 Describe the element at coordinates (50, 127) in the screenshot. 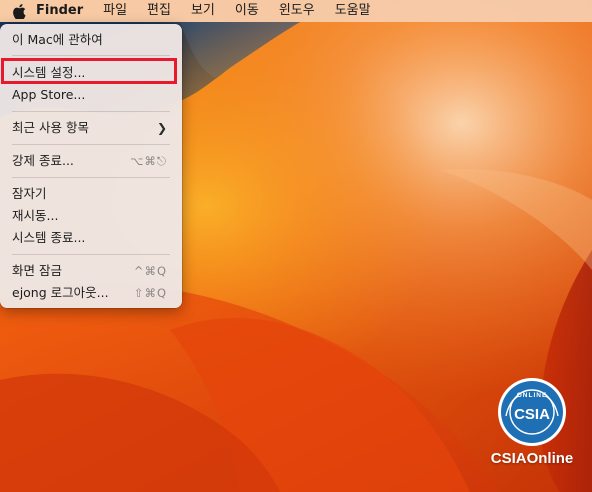

I see `menu-item-label: 최근 사용 항목` at that location.